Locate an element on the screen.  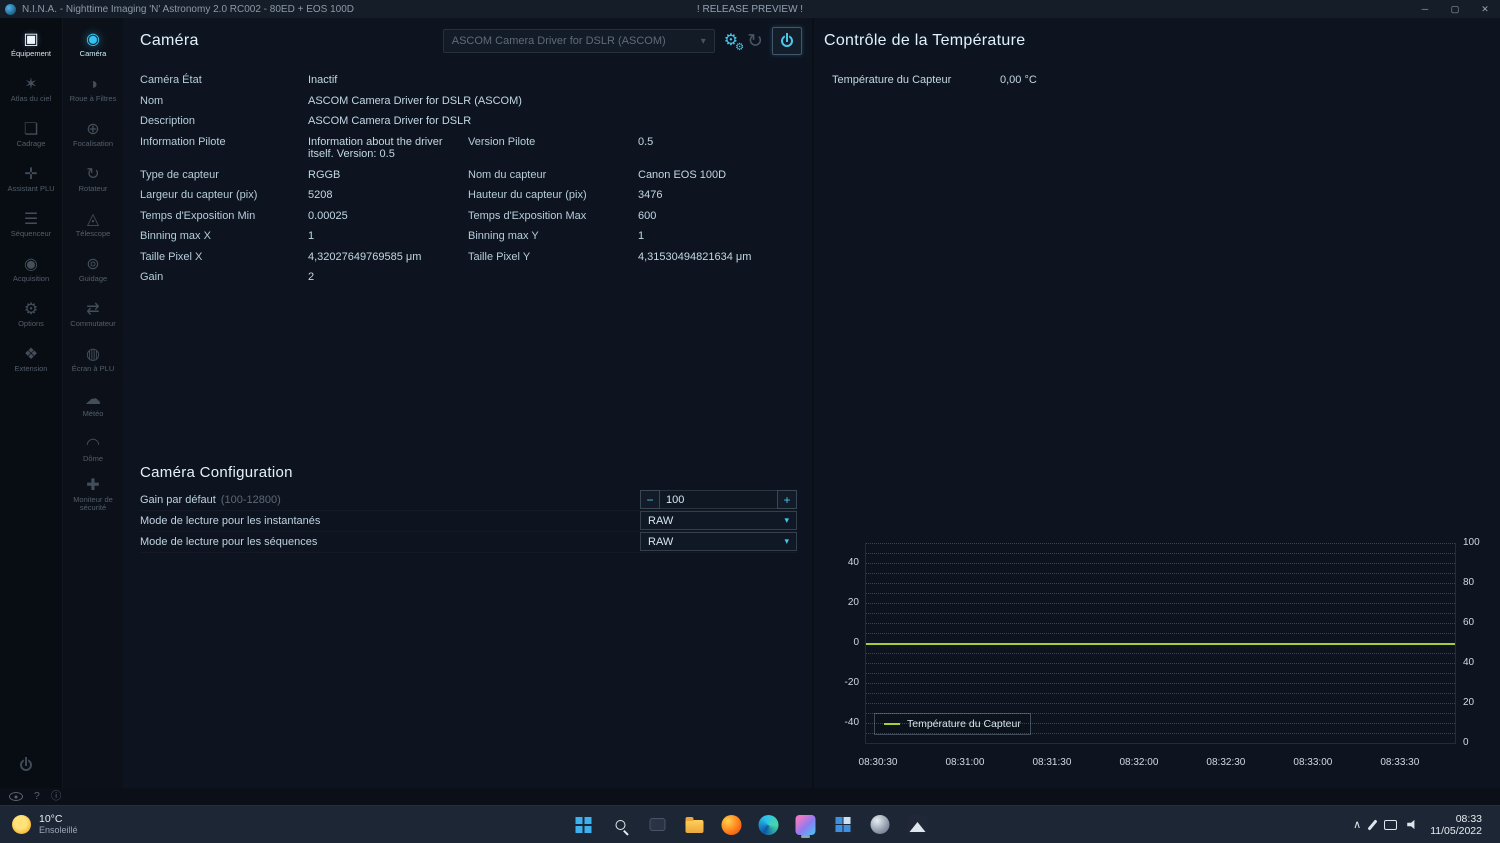
folder-icon is located at coordinates (694, 824).